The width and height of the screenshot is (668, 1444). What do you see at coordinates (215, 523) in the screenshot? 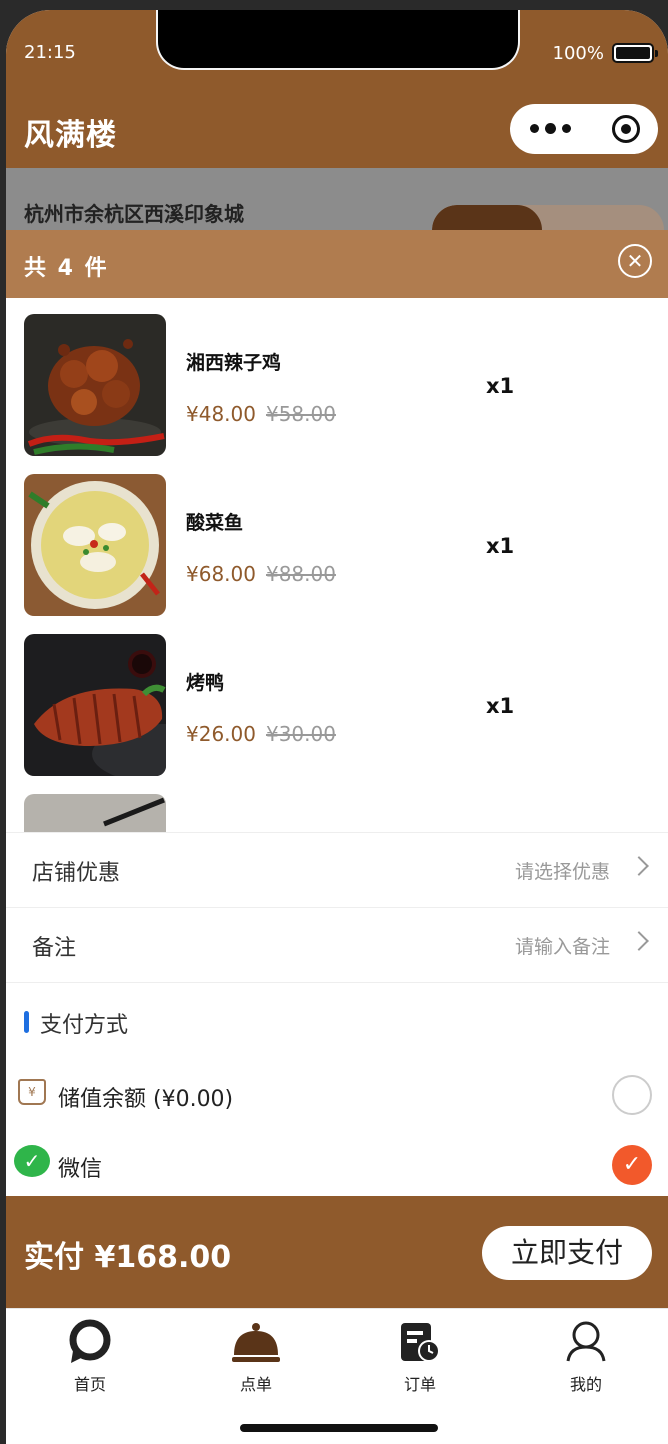
I see `item-name: 酸菜鱼` at bounding box center [215, 523].